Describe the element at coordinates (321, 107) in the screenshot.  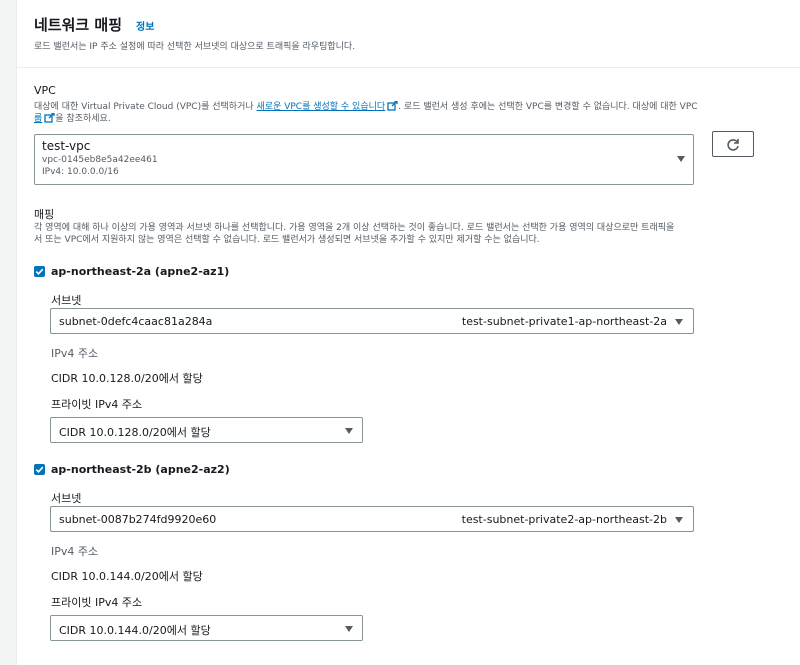
I see `create-vpc-link: 새로운 VPC를 생성할 수 있습니다` at that location.